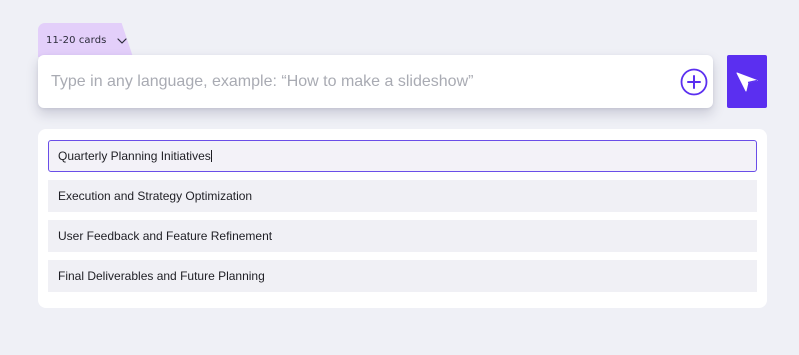 This screenshot has height=355, width=799. I want to click on outline-item-title: User Feedback and Feature Refinement, so click(165, 236).